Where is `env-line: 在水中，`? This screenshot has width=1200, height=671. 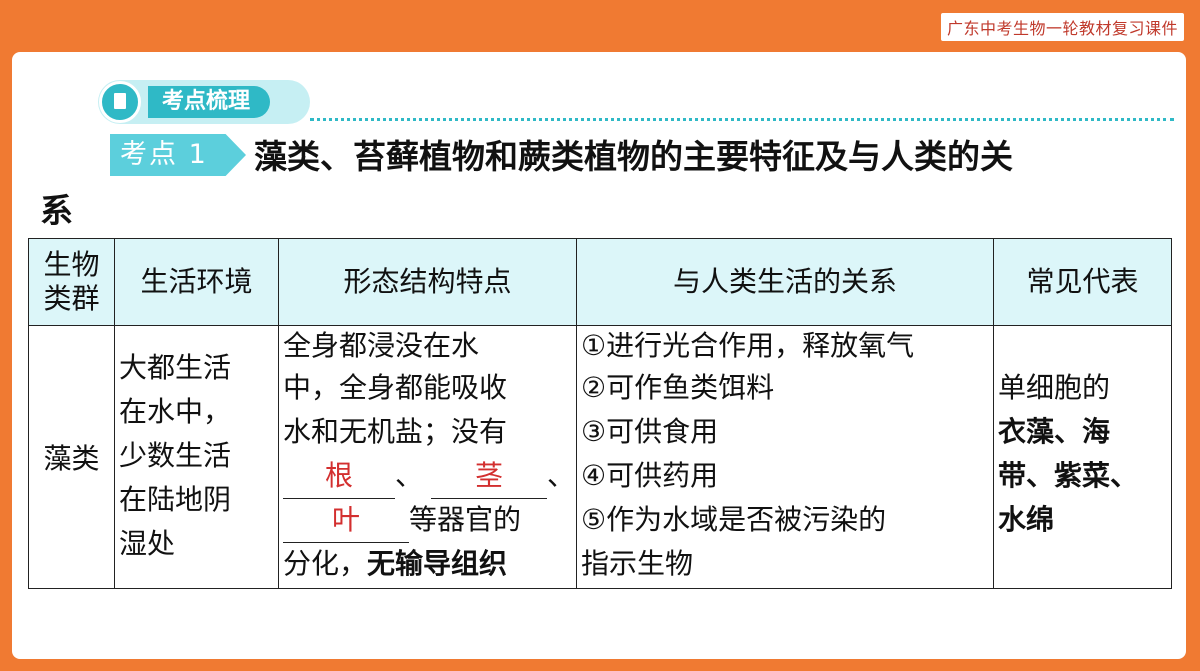
env-line: 在水中， is located at coordinates (175, 411).